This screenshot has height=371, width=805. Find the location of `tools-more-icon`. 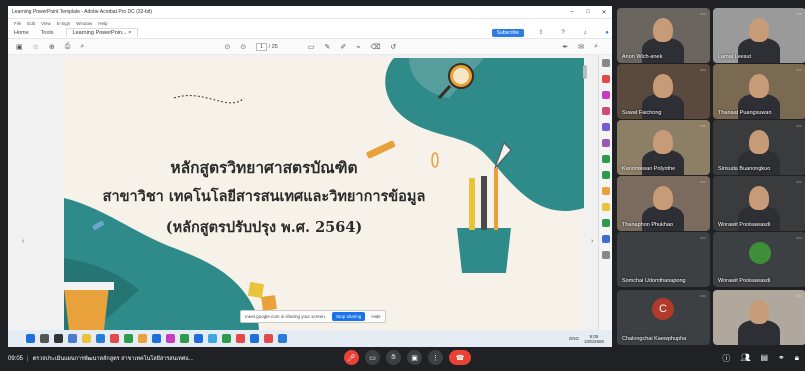

tools-more-icon is located at coordinates (605, 255).